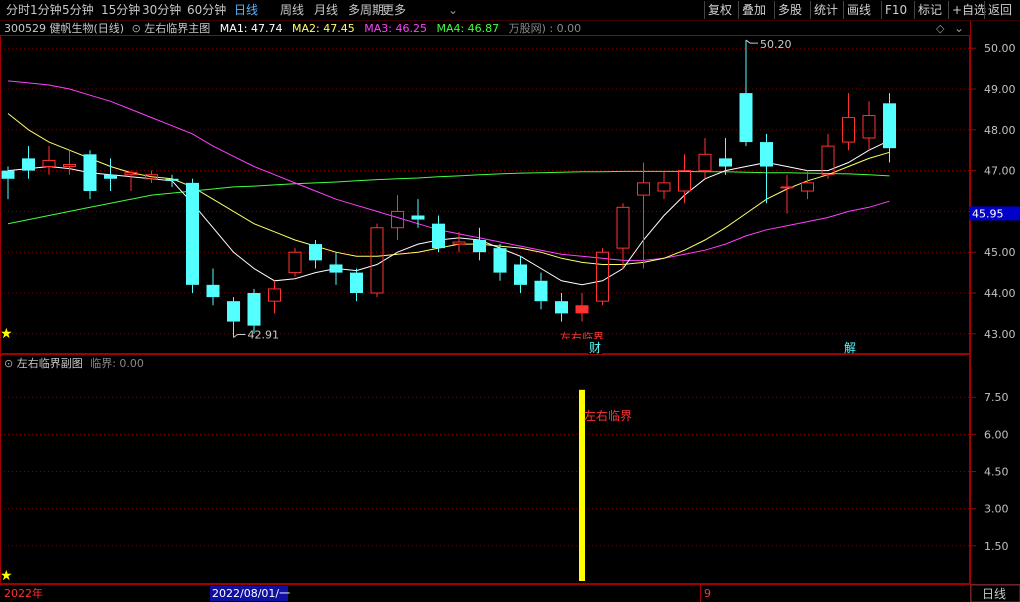 This screenshot has width=1020, height=602. I want to click on period-2: 5分钟, so click(78, 10).